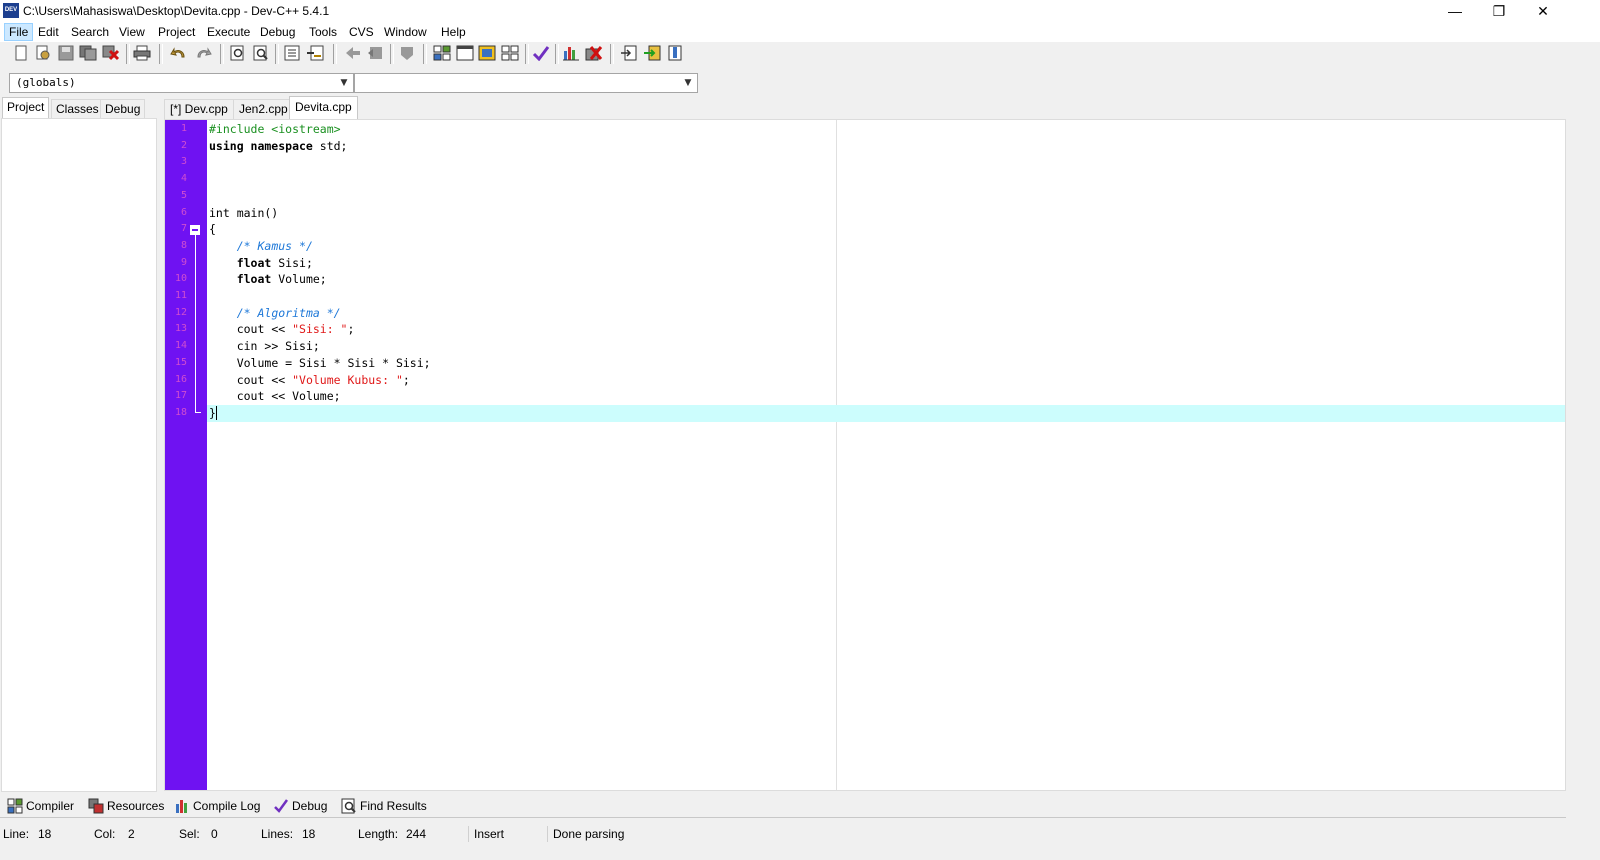 The image size is (1600, 860). Describe the element at coordinates (90, 32) in the screenshot. I see `menu-search: Search` at that location.